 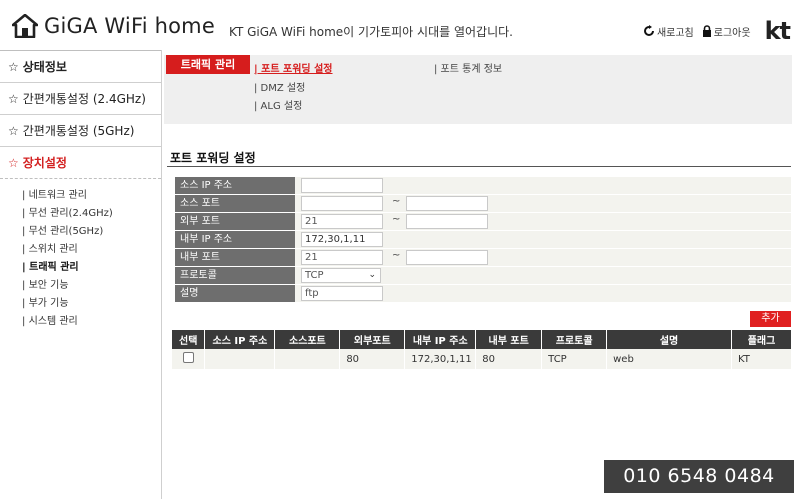 I want to click on submenu-security: | 보안 기능, so click(x=91, y=286).